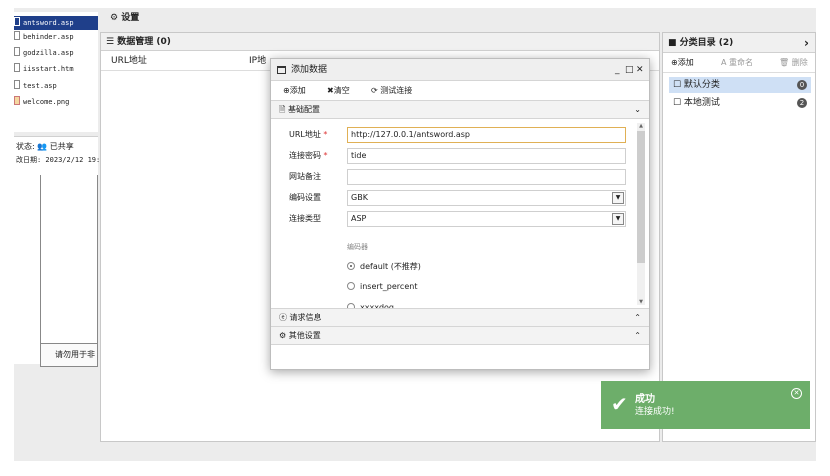  What do you see at coordinates (486, 177) in the screenshot?
I see `note-input` at bounding box center [486, 177].